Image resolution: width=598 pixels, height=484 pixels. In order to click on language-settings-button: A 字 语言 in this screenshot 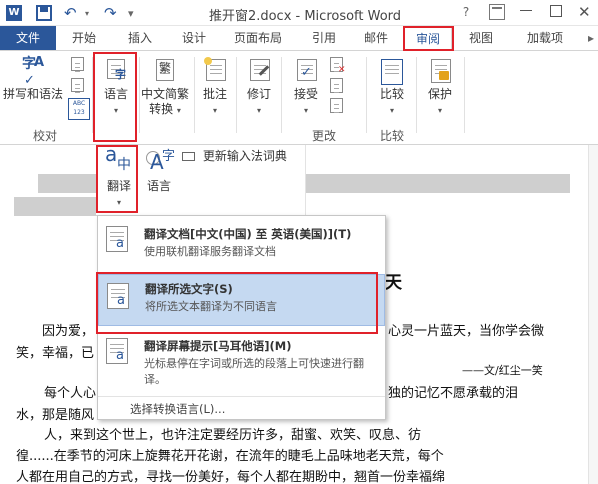, I will do `click(159, 171)`.